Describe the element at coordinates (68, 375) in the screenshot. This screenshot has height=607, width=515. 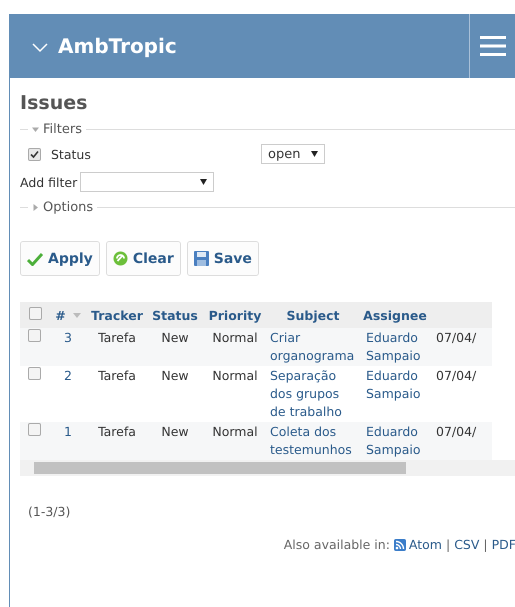
I see `issue-id-link: 2` at that location.